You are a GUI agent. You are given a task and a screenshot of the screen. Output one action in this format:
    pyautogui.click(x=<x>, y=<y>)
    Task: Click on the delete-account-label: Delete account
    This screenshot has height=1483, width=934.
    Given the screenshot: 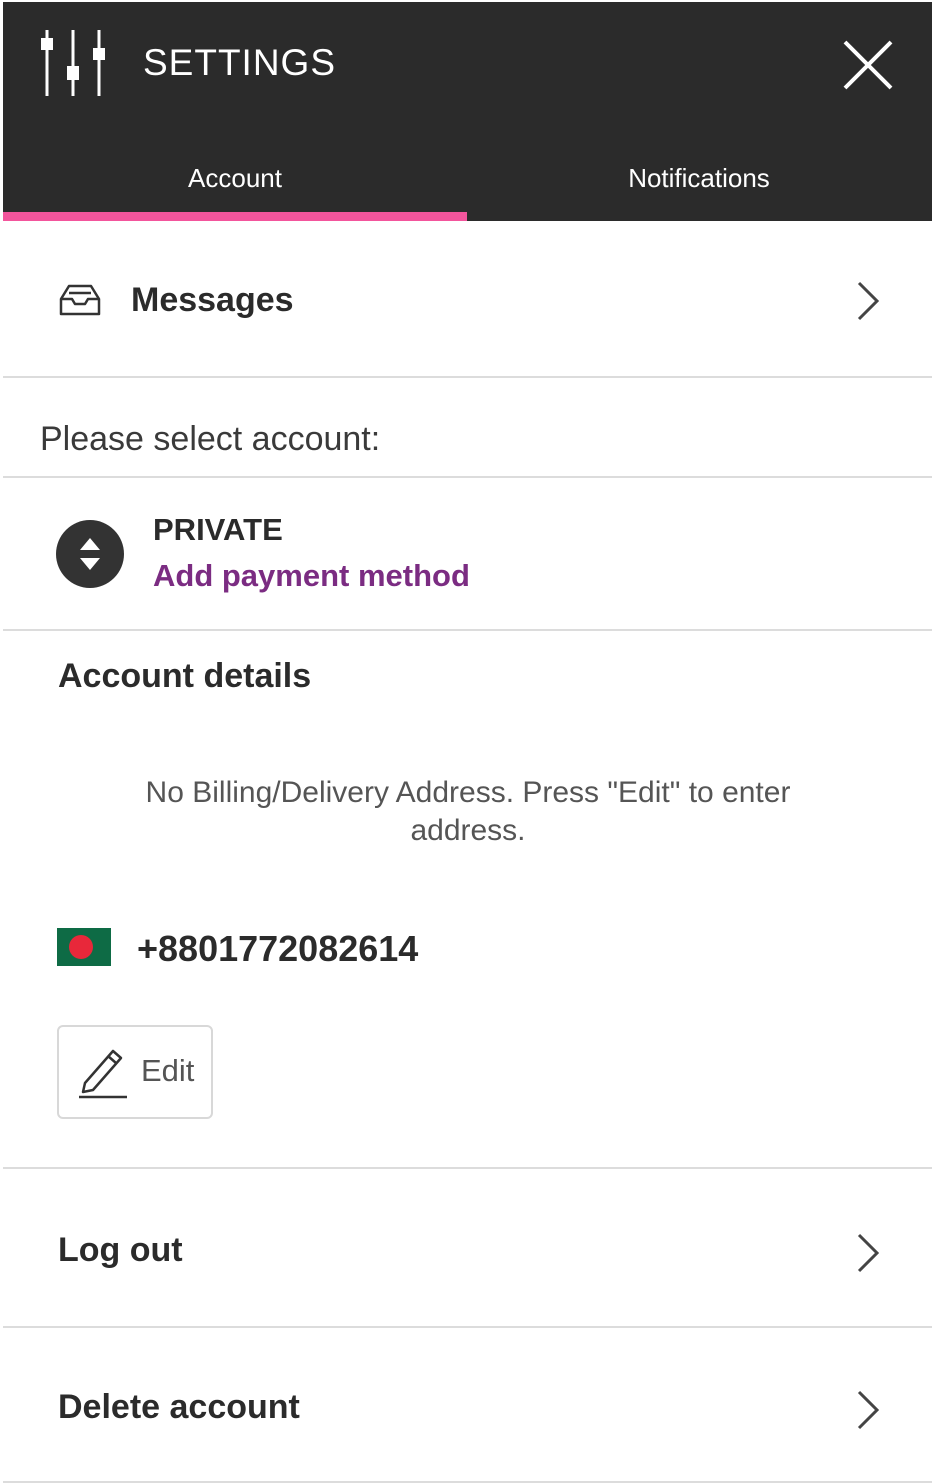 What is the action you would take?
    pyautogui.click(x=179, y=1407)
    